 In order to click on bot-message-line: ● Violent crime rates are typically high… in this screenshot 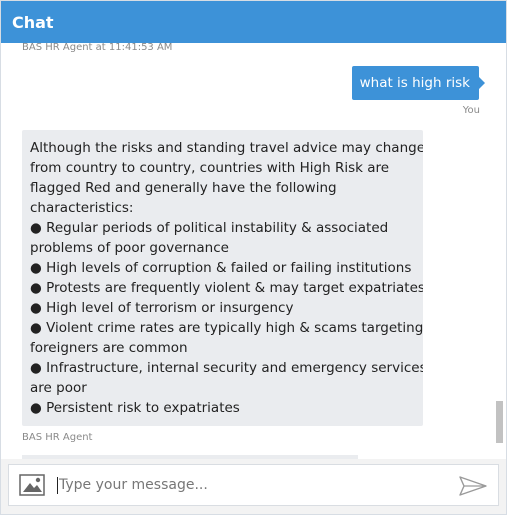, I will do `click(226, 328)`.